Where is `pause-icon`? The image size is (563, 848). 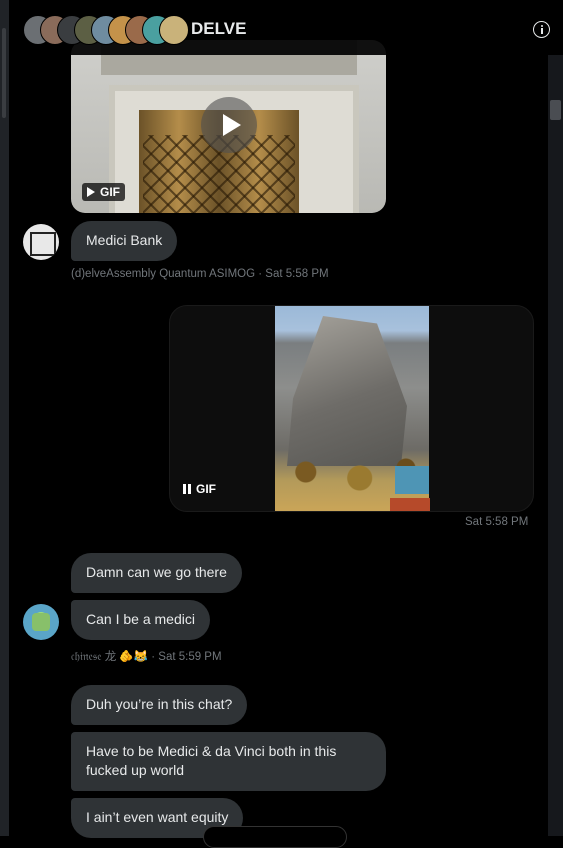 pause-icon is located at coordinates (187, 489).